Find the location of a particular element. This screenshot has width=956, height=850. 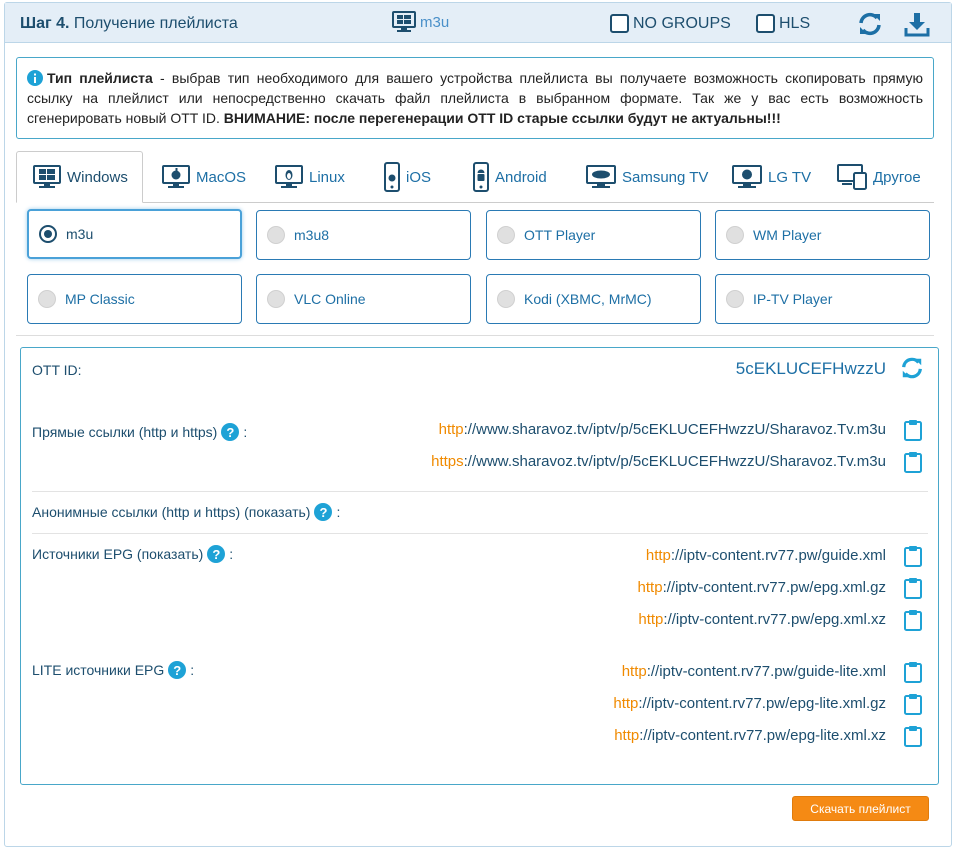

player-label: WM Player is located at coordinates (787, 235).